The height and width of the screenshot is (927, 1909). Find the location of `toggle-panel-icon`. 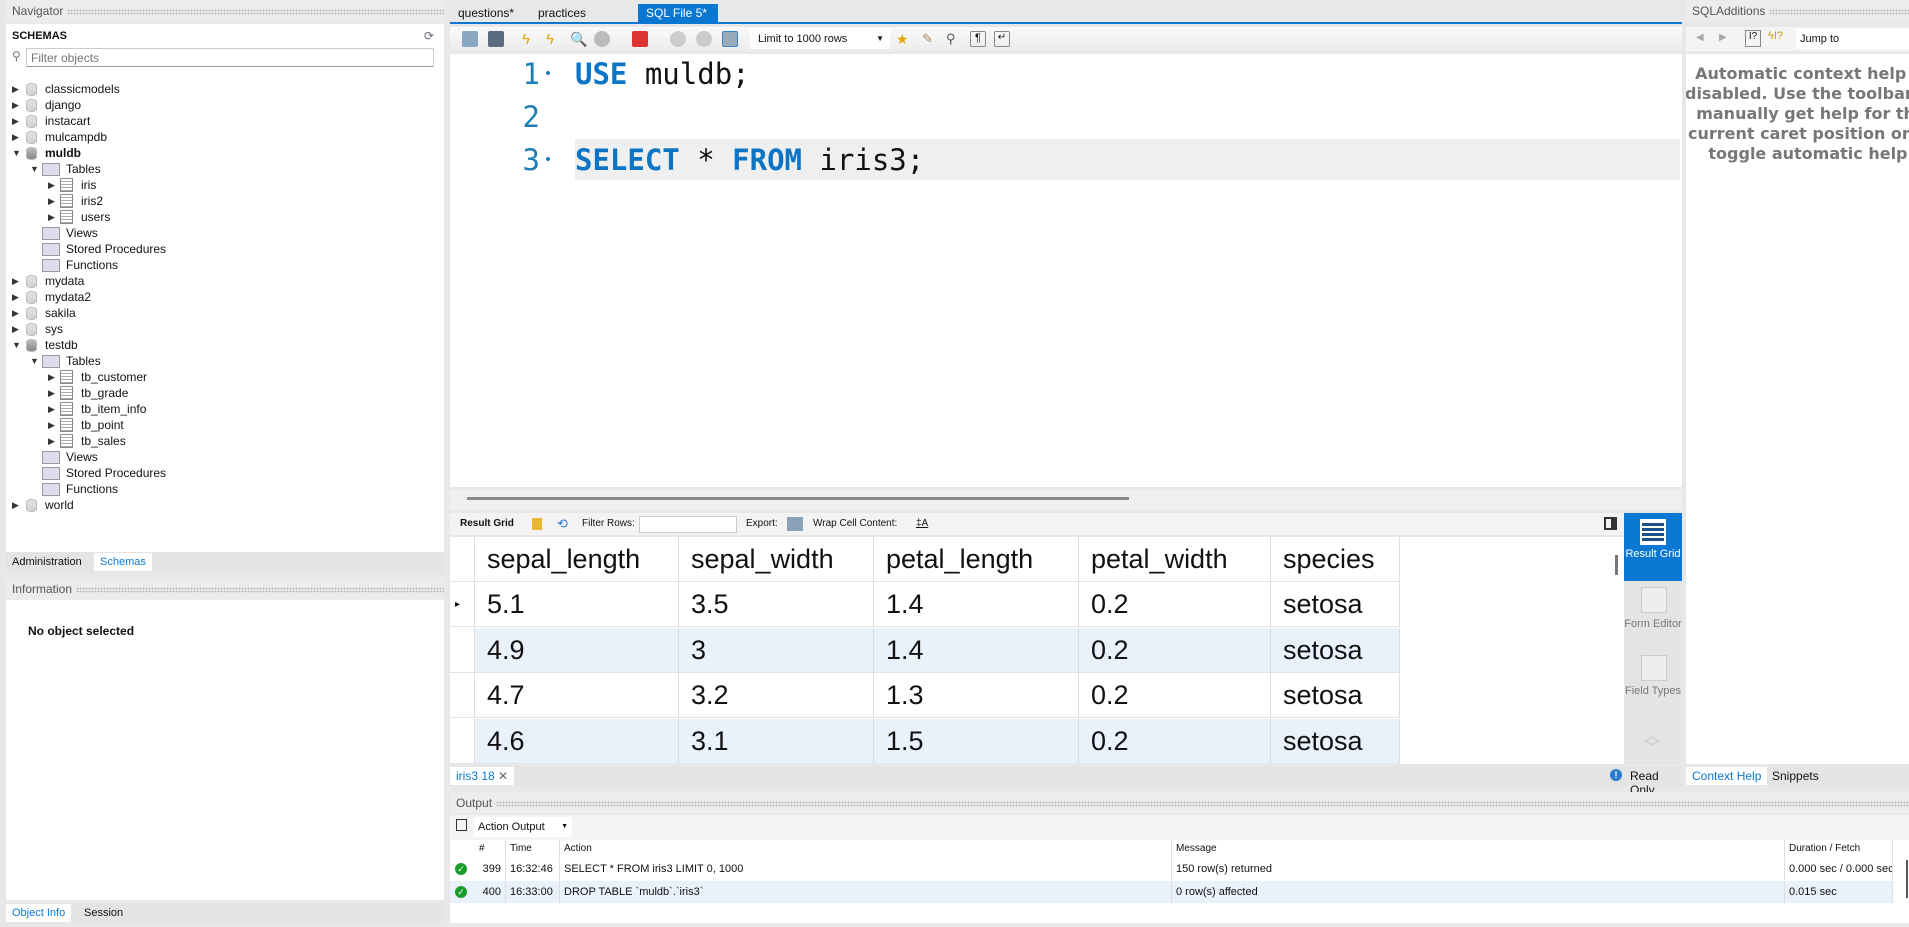

toggle-panel-icon is located at coordinates (1610, 523).